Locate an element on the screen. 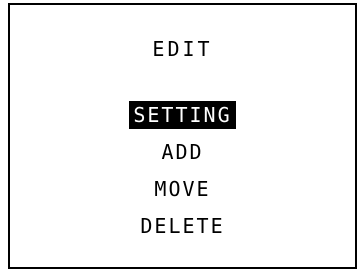  menu-title: EDIT is located at coordinates (182, 49).